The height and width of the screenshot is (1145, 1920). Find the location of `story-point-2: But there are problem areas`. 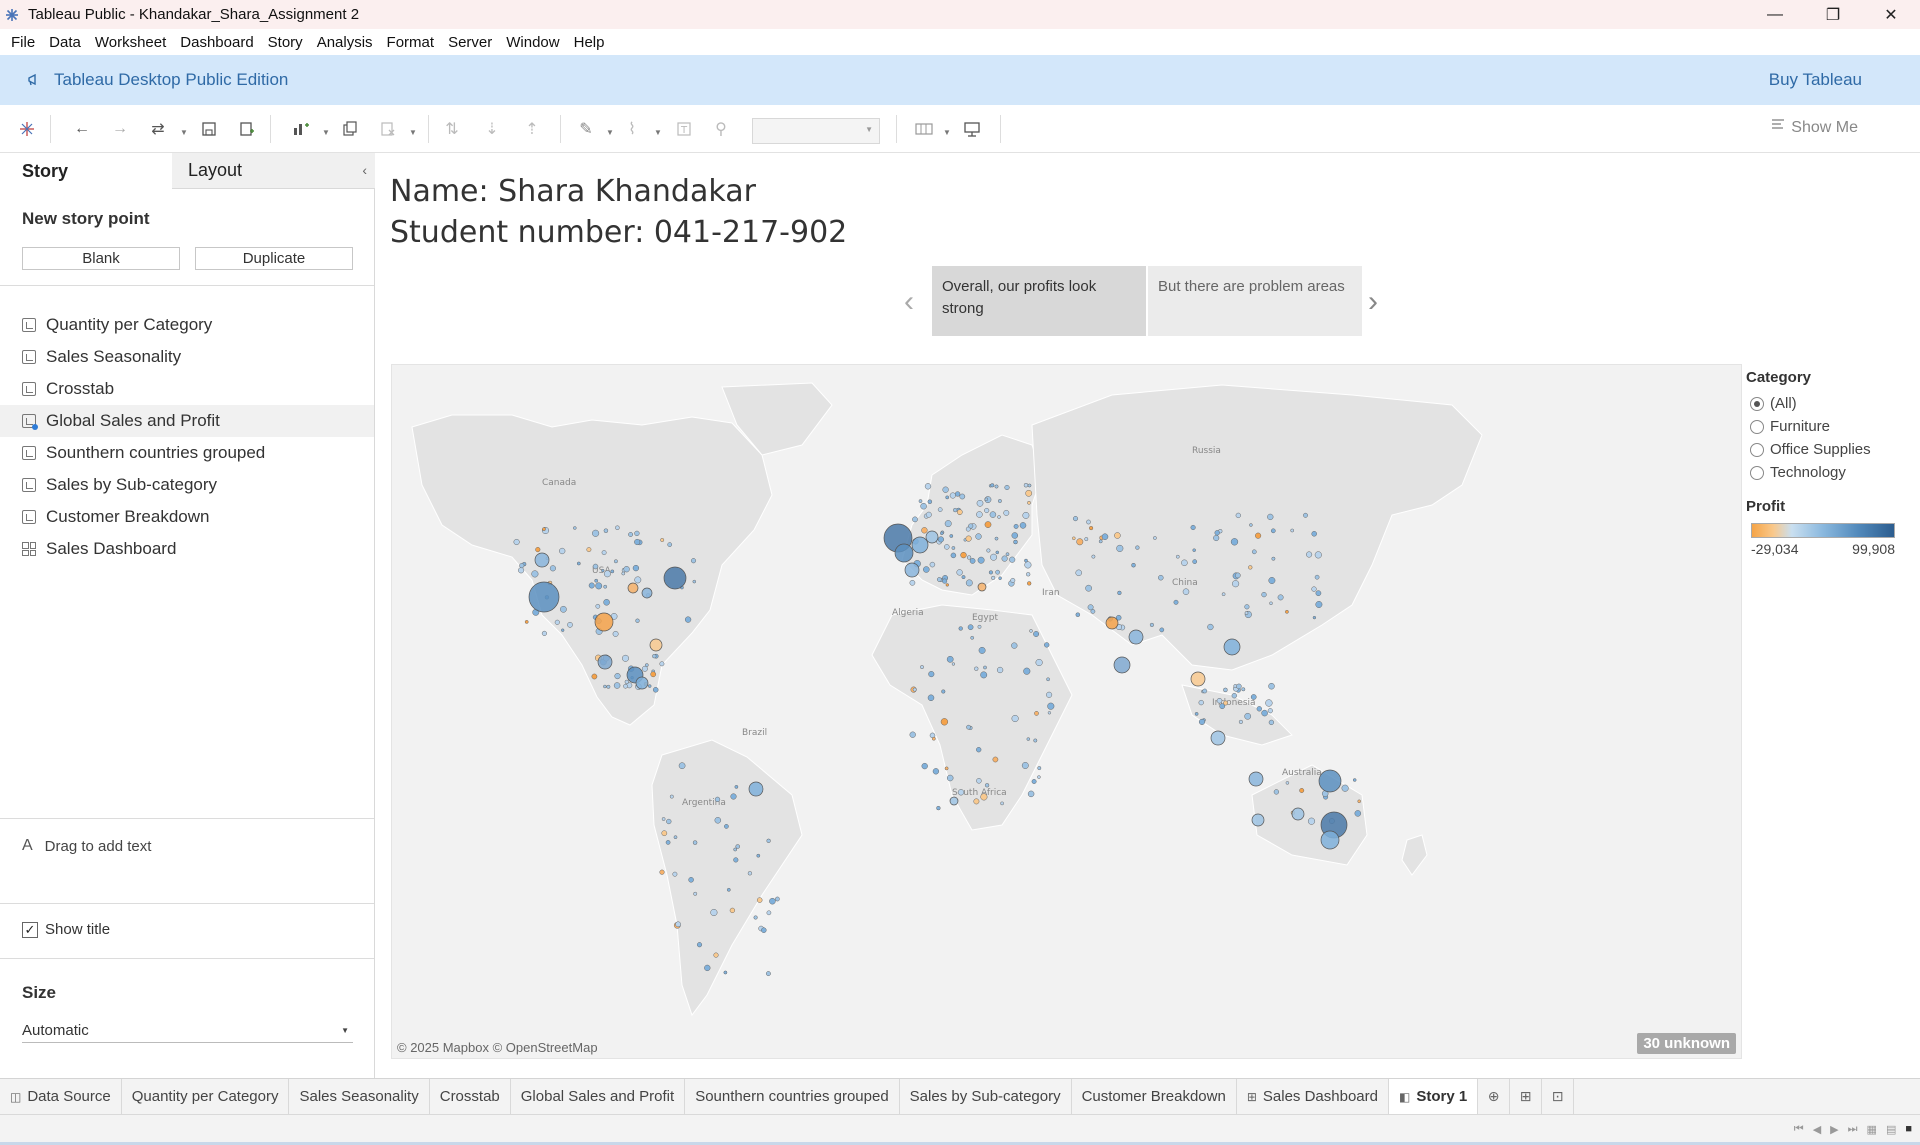

story-point-2: But there are problem areas is located at coordinates (1255, 301).